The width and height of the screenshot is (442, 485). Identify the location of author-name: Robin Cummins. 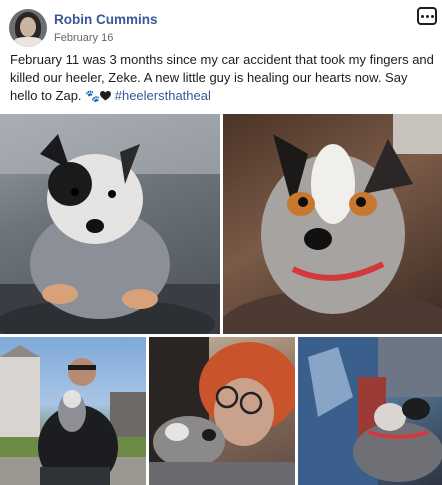
(106, 19).